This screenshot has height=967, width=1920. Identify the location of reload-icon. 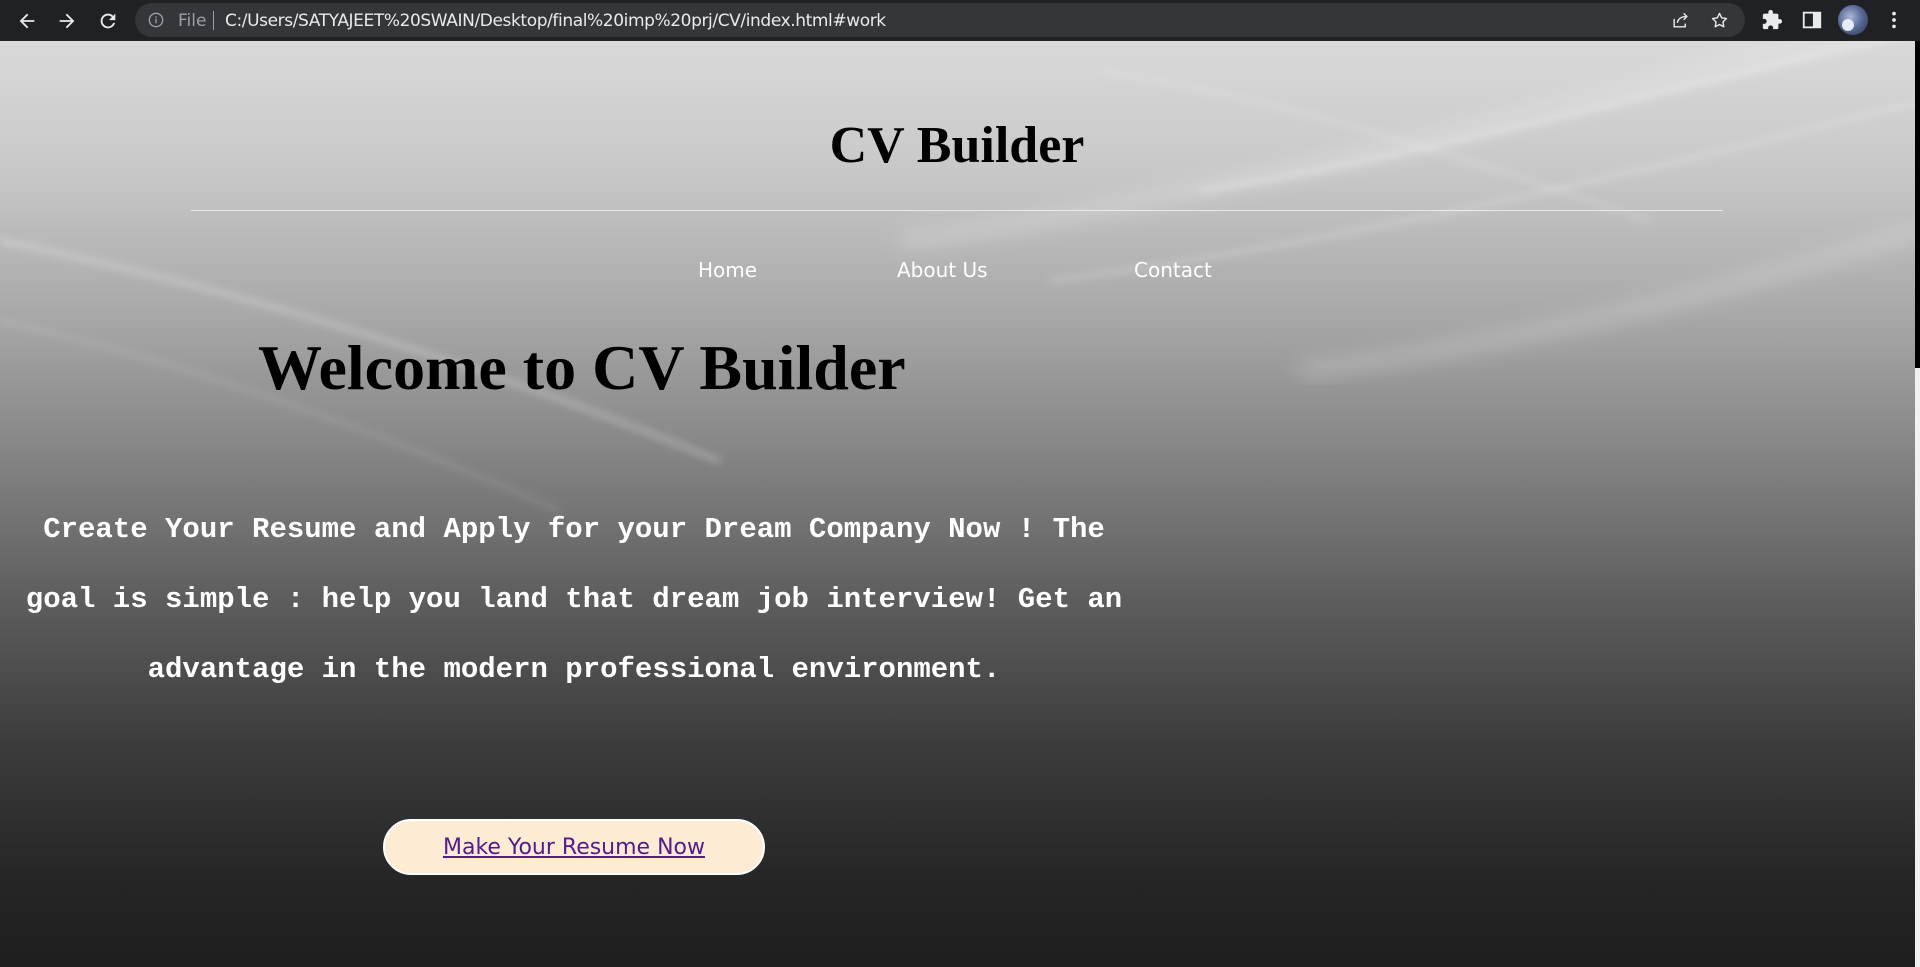
(107, 20).